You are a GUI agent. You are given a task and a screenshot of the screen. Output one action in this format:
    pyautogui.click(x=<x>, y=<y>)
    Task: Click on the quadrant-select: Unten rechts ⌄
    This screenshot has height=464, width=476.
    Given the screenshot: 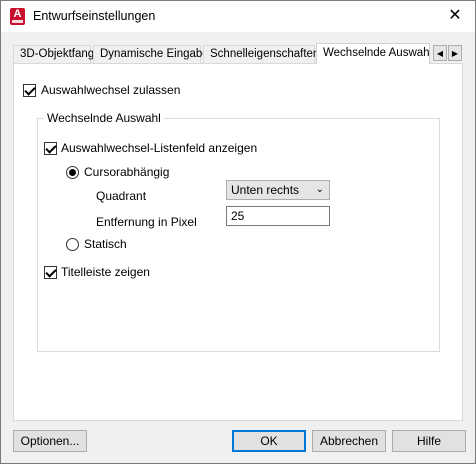 What is the action you would take?
    pyautogui.click(x=278, y=190)
    